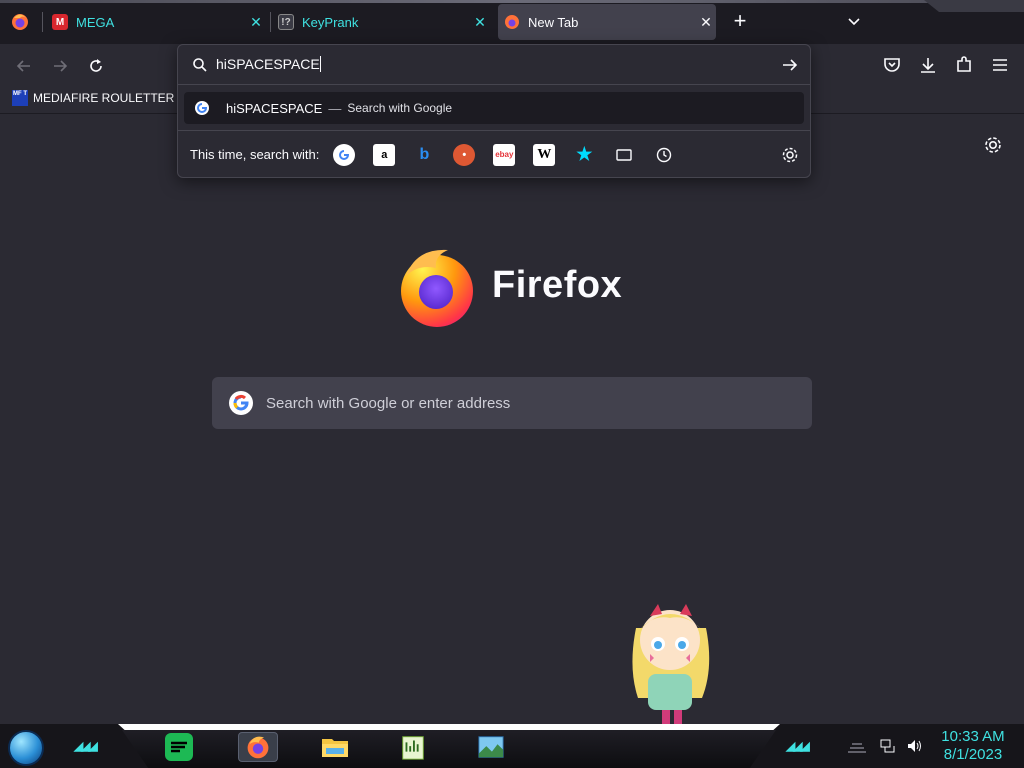  I want to click on new-tab-button: +, so click(740, 21).